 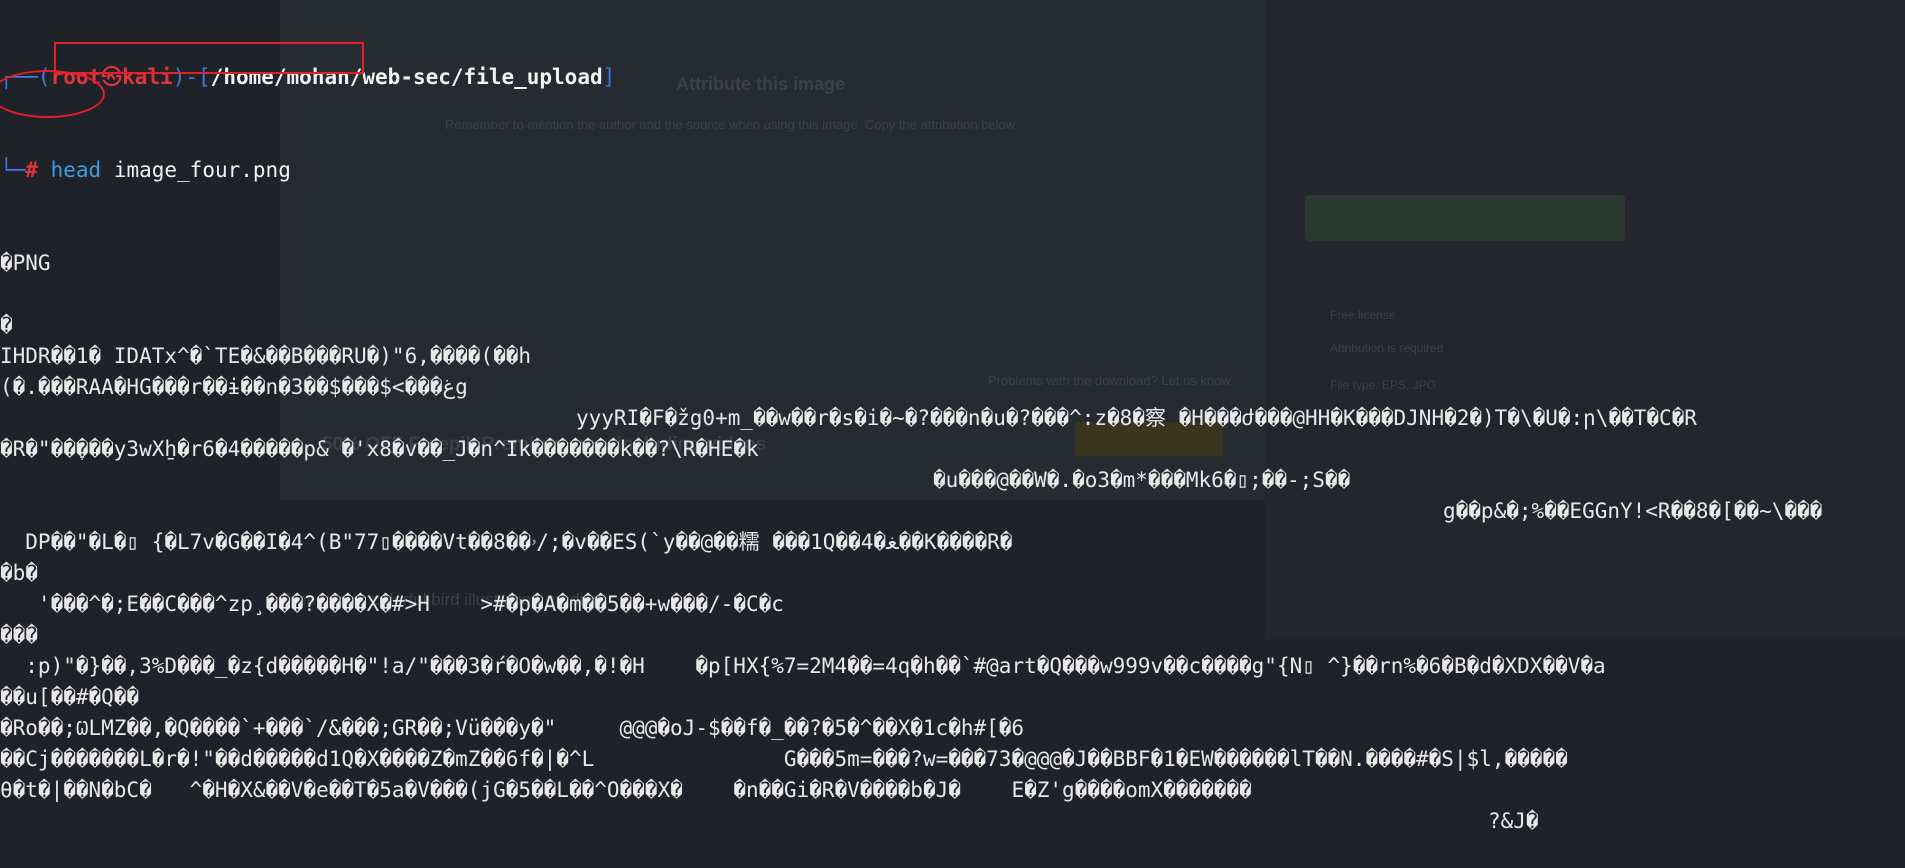 I want to click on prompt-bracket-close: ], so click(x=609, y=77).